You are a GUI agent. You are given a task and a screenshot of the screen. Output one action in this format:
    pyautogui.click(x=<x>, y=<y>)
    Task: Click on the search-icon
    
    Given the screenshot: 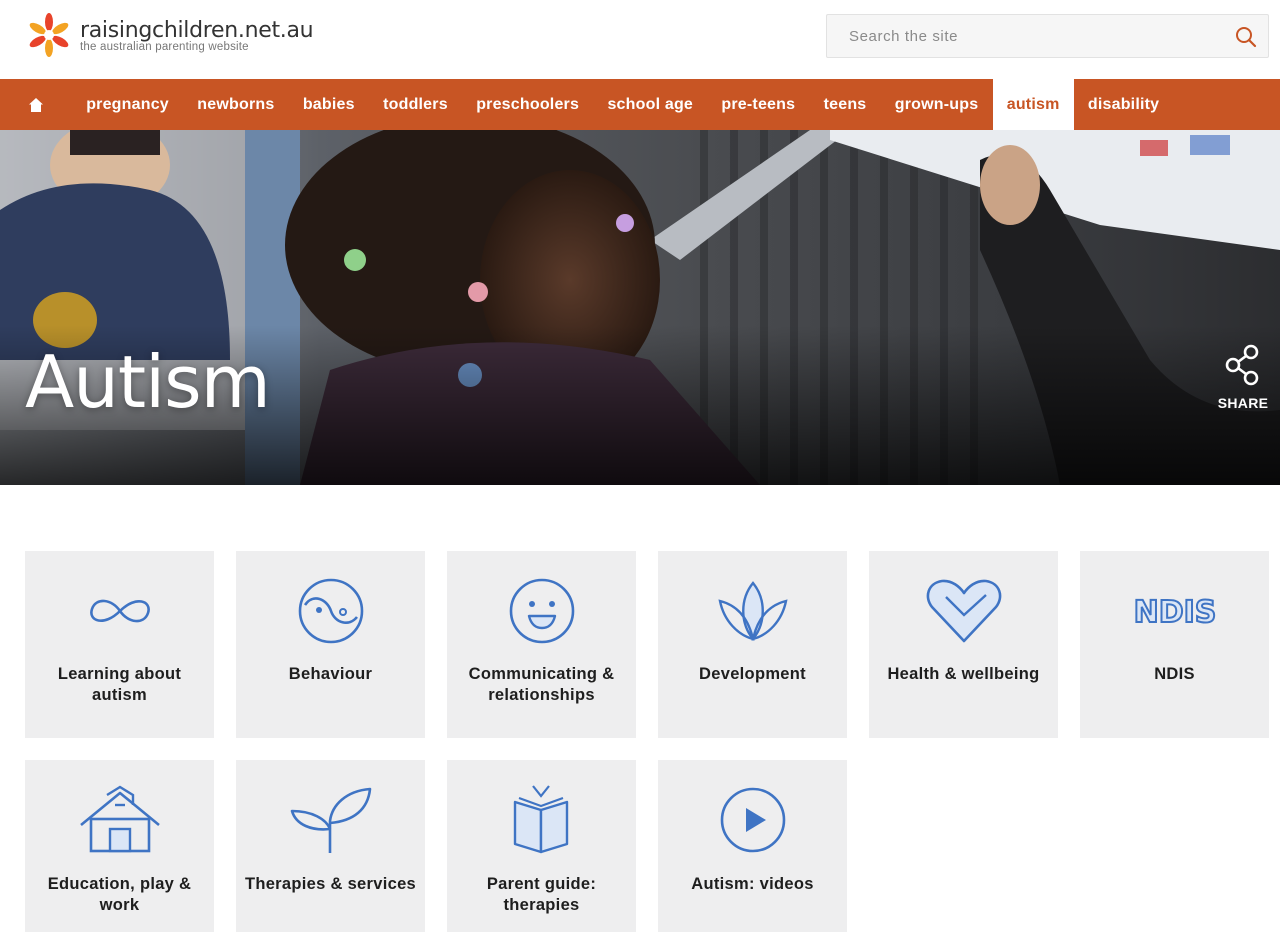 What is the action you would take?
    pyautogui.click(x=1246, y=37)
    